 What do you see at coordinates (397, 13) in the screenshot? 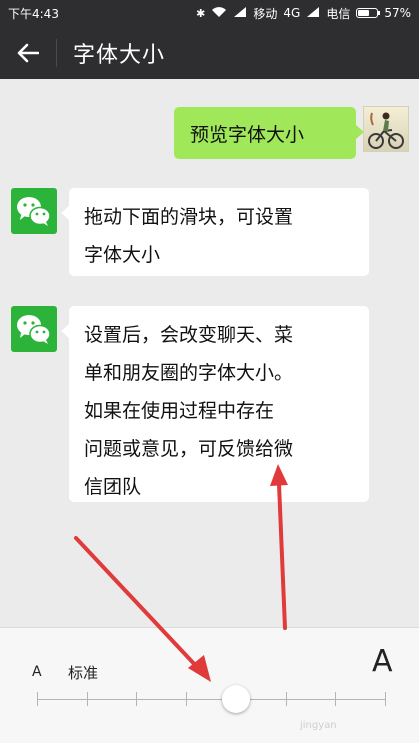
I see `battery-percent: 57%` at bounding box center [397, 13].